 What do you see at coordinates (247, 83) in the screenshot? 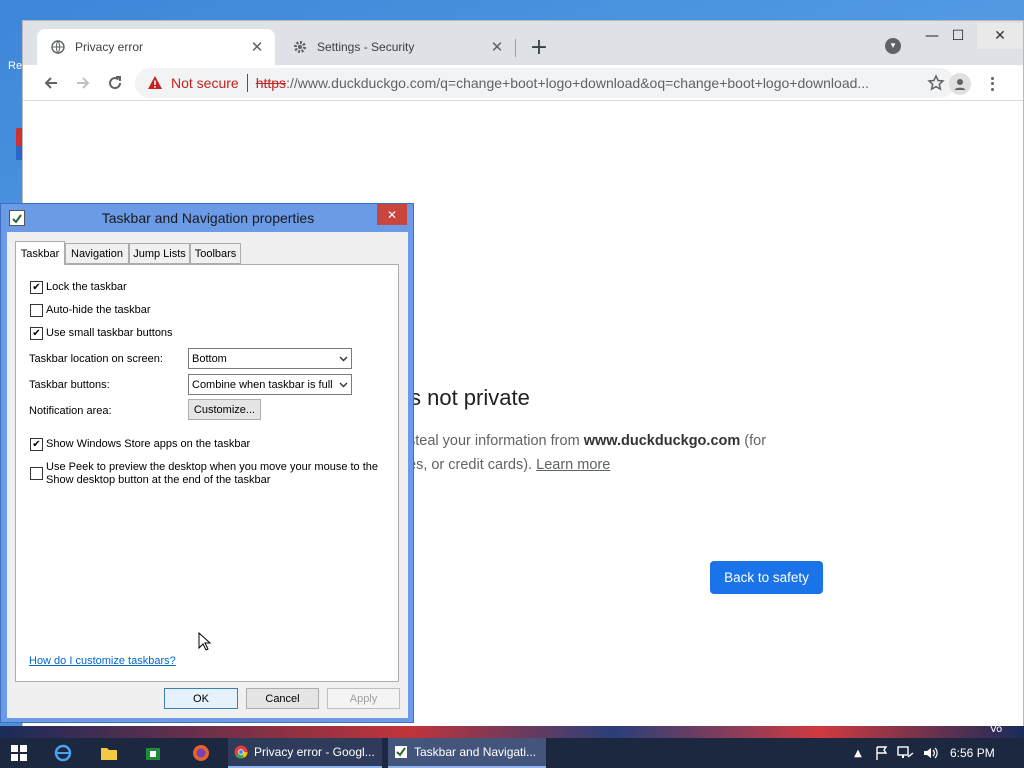
I see `security-divider` at bounding box center [247, 83].